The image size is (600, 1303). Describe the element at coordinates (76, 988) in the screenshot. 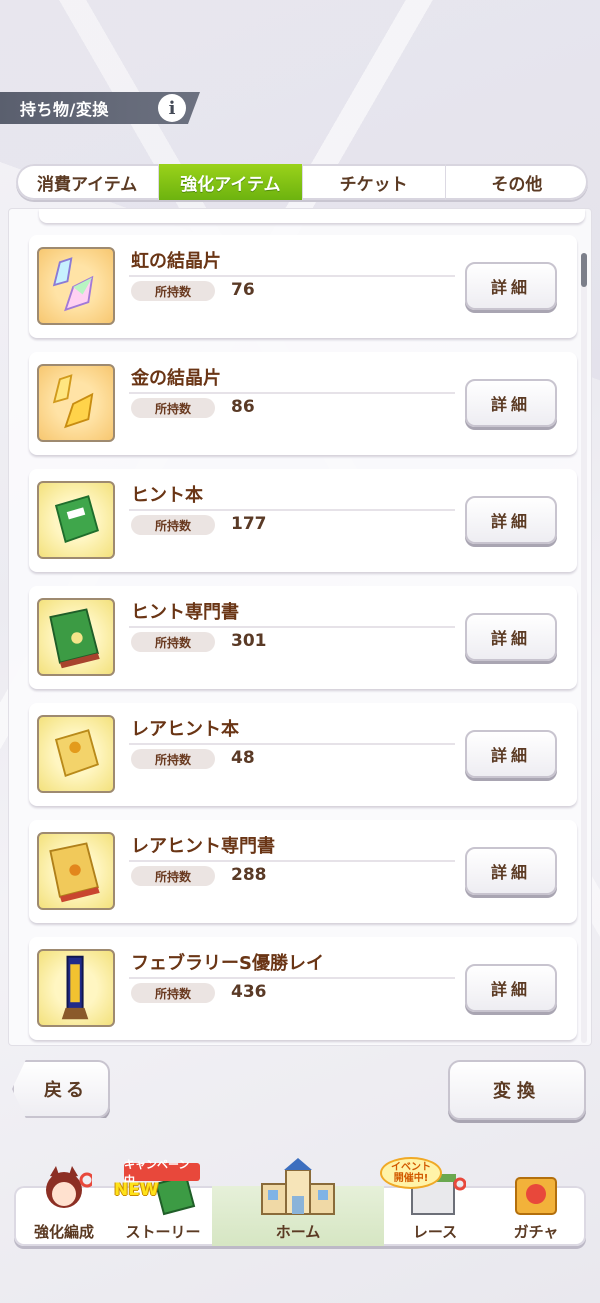

I see `victory-lei-icon` at that location.